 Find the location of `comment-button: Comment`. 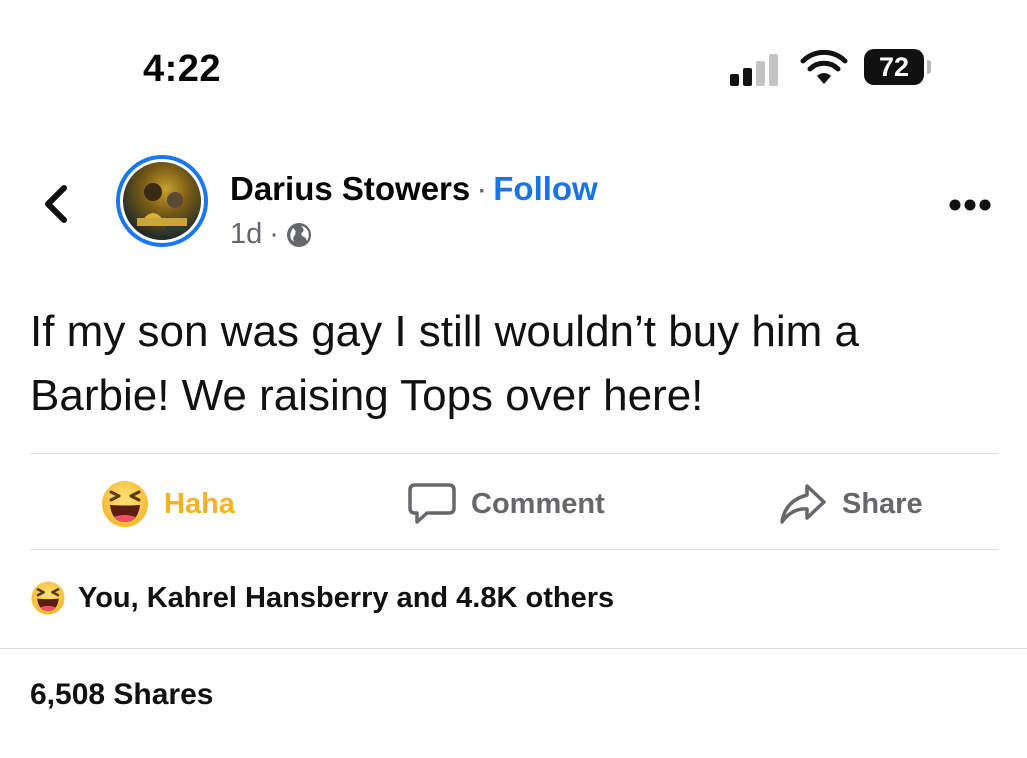

comment-button: Comment is located at coordinates (506, 504).